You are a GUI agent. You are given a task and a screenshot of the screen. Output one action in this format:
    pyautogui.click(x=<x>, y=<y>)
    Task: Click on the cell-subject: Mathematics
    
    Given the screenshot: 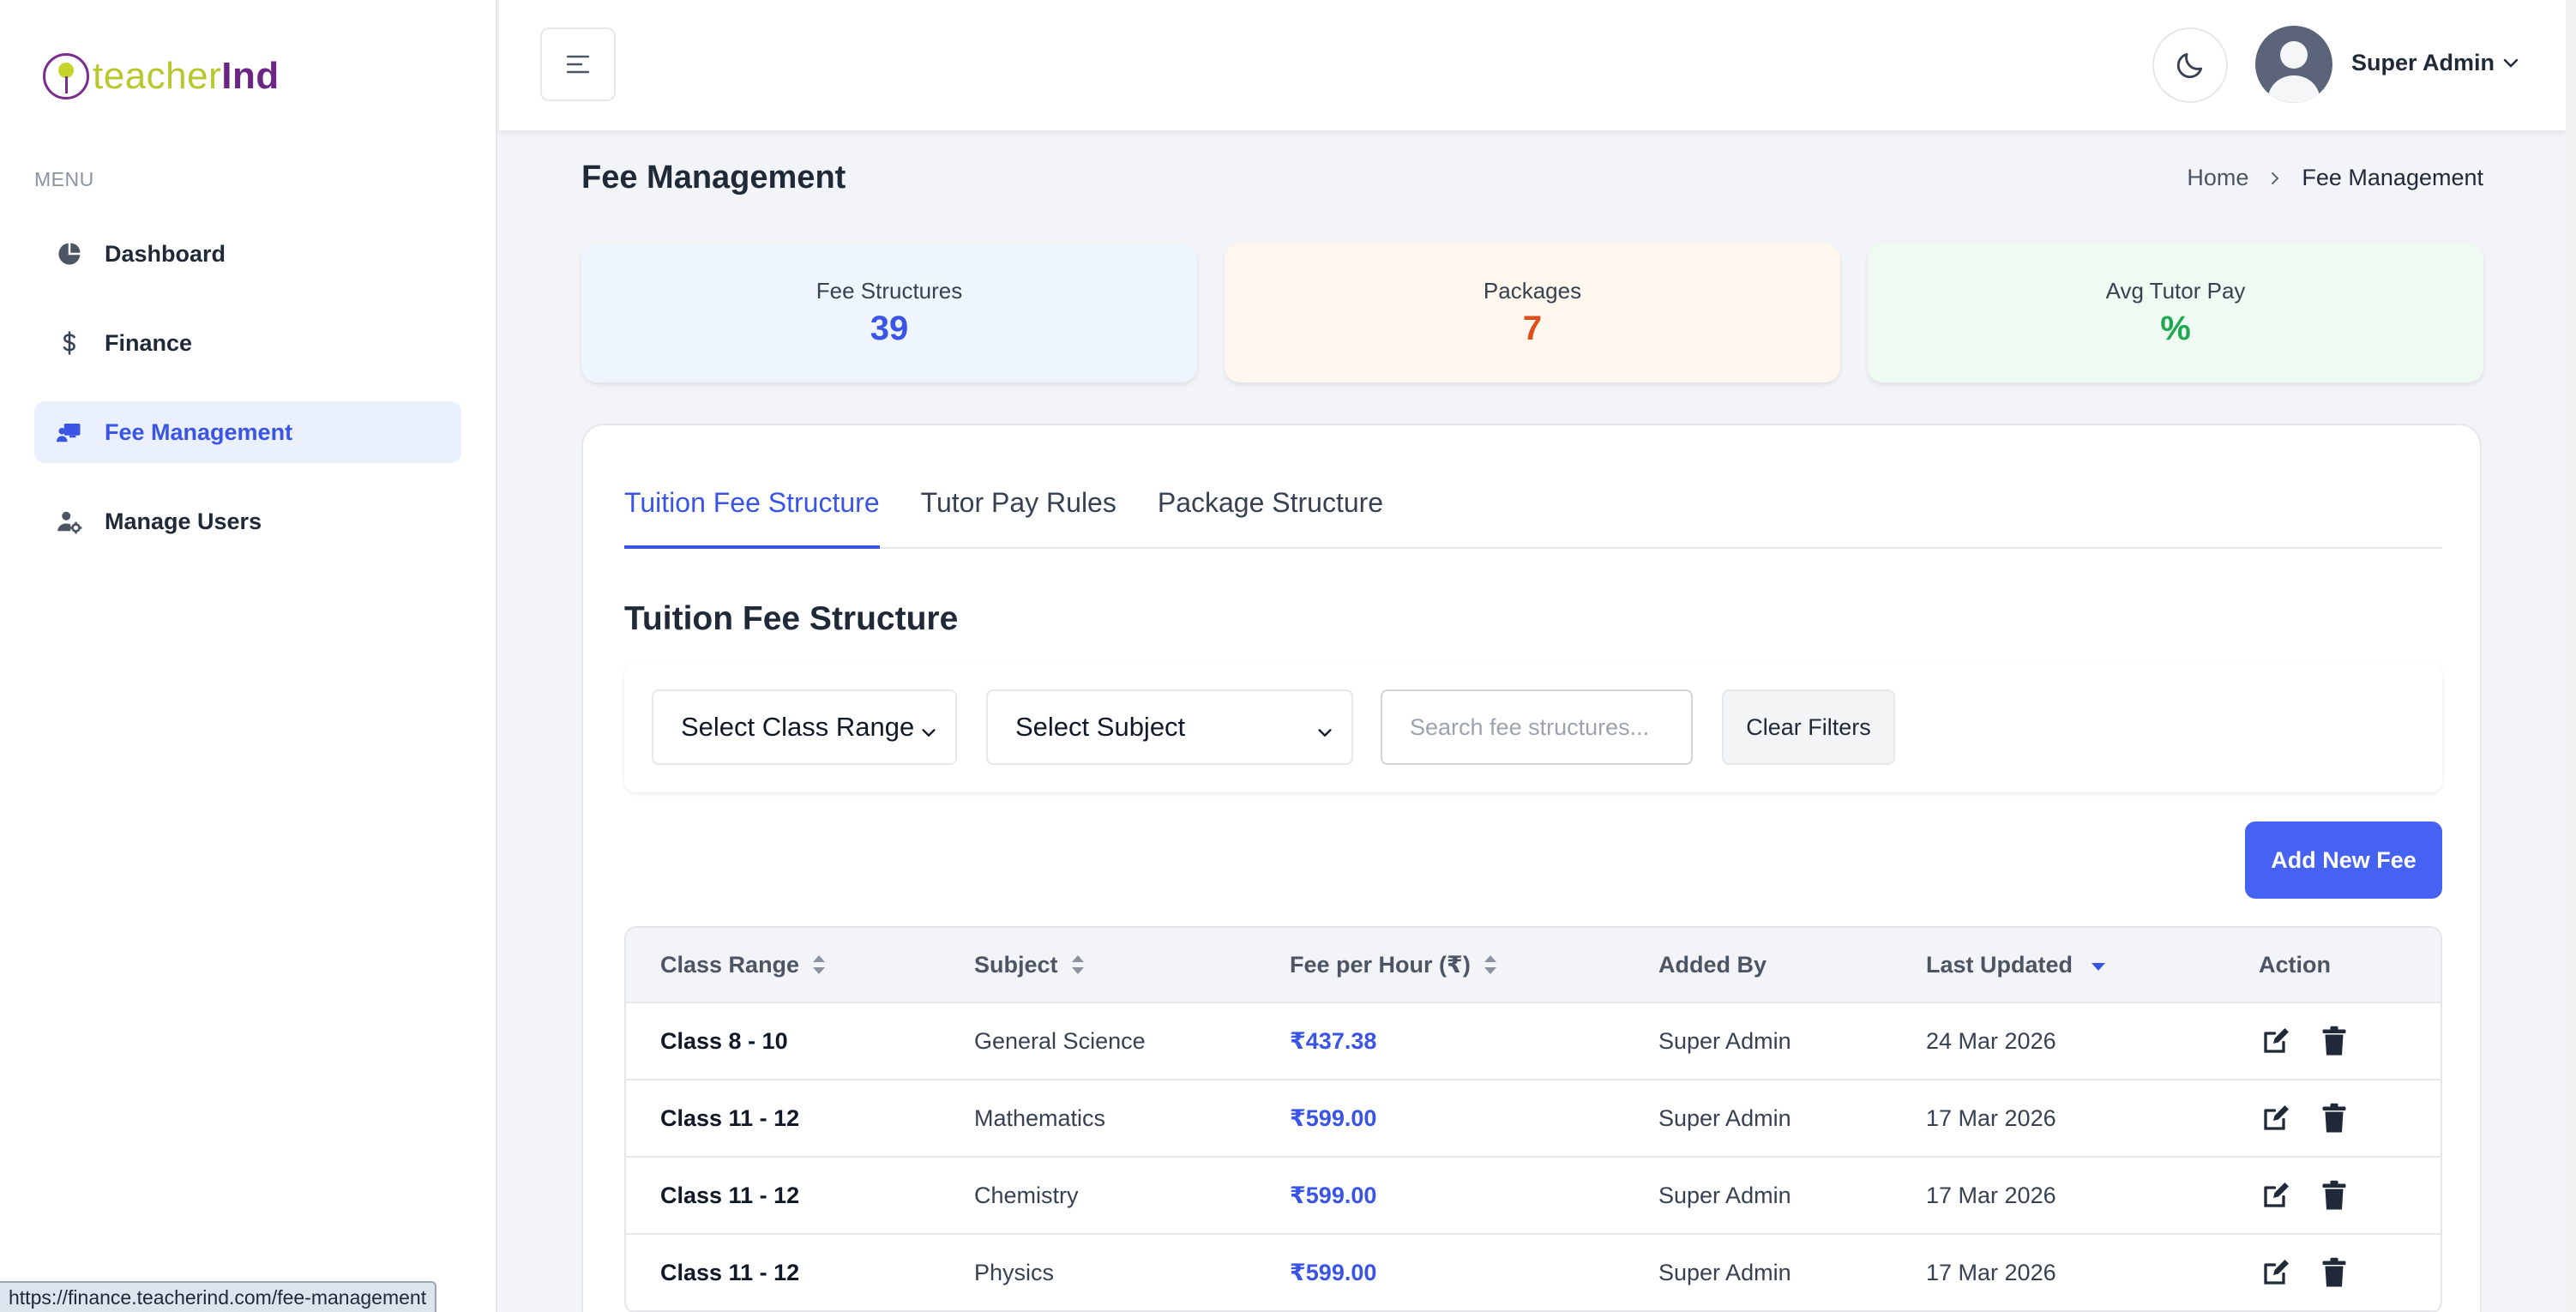 What is the action you would take?
    pyautogui.click(x=1040, y=1117)
    